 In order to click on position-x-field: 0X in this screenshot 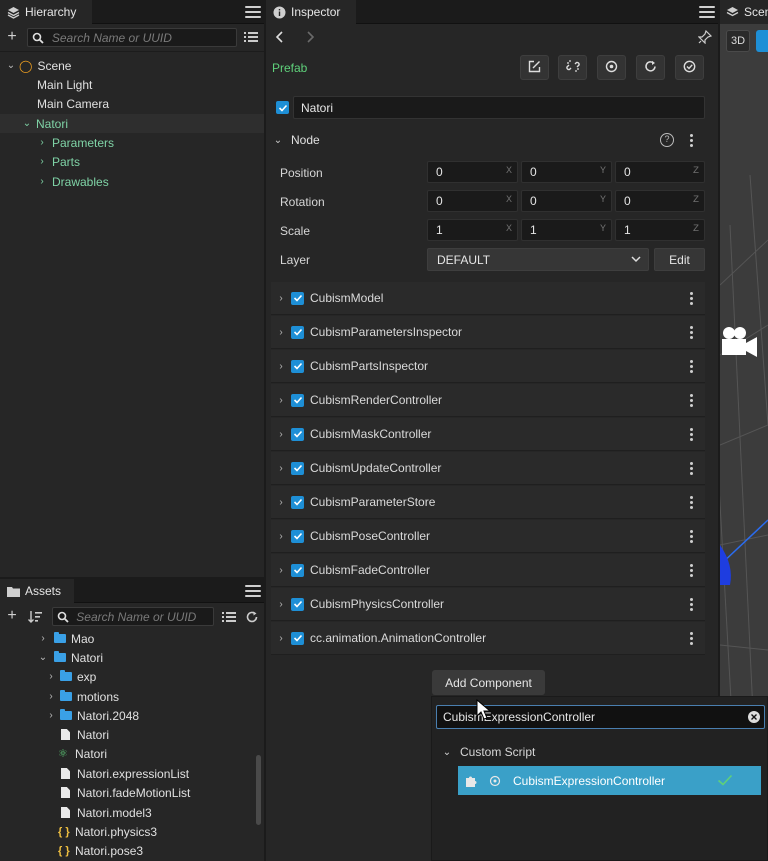, I will do `click(472, 172)`.